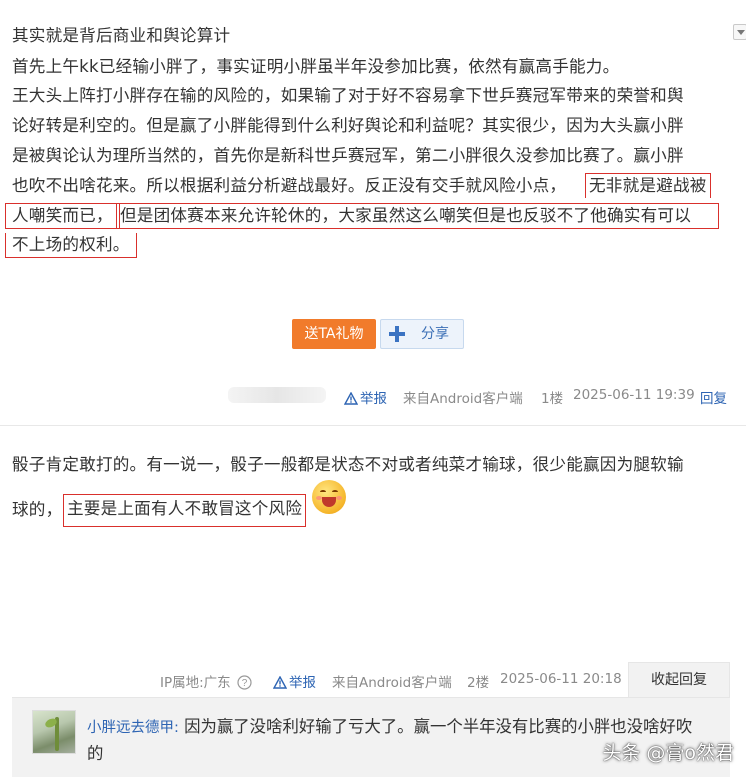  I want to click on post-text-line: 首先上午kk已经输小胖了，事实证明小胖虽半年没参加比赛，依然有赢高手能力。, so click(316, 66).